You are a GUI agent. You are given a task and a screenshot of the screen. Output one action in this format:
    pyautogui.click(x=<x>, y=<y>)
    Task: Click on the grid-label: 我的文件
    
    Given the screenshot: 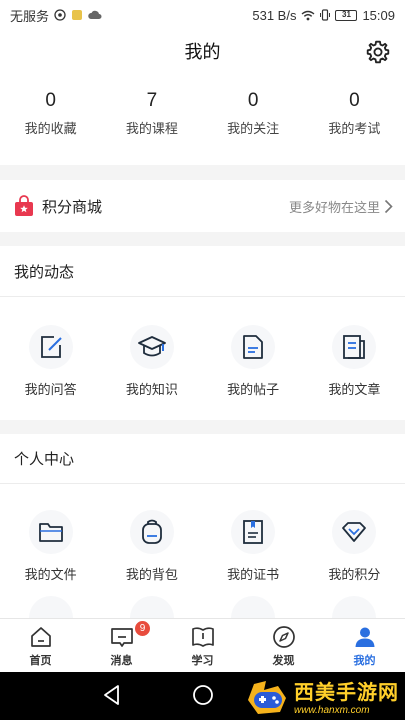 What is the action you would take?
    pyautogui.click(x=50, y=574)
    